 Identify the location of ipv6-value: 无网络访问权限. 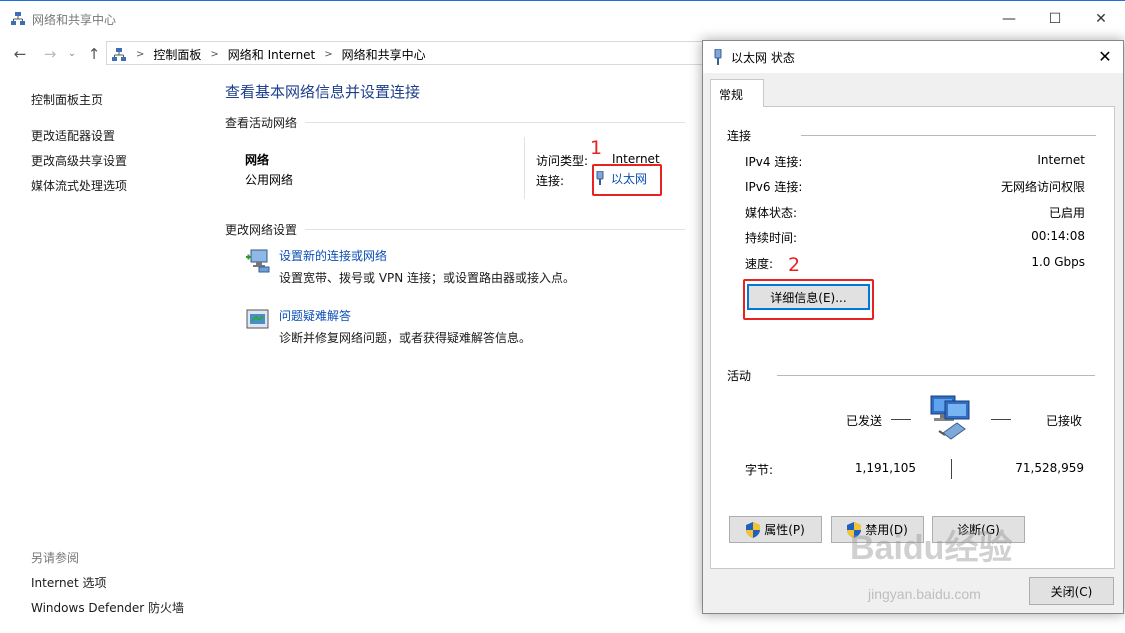
(1042, 187).